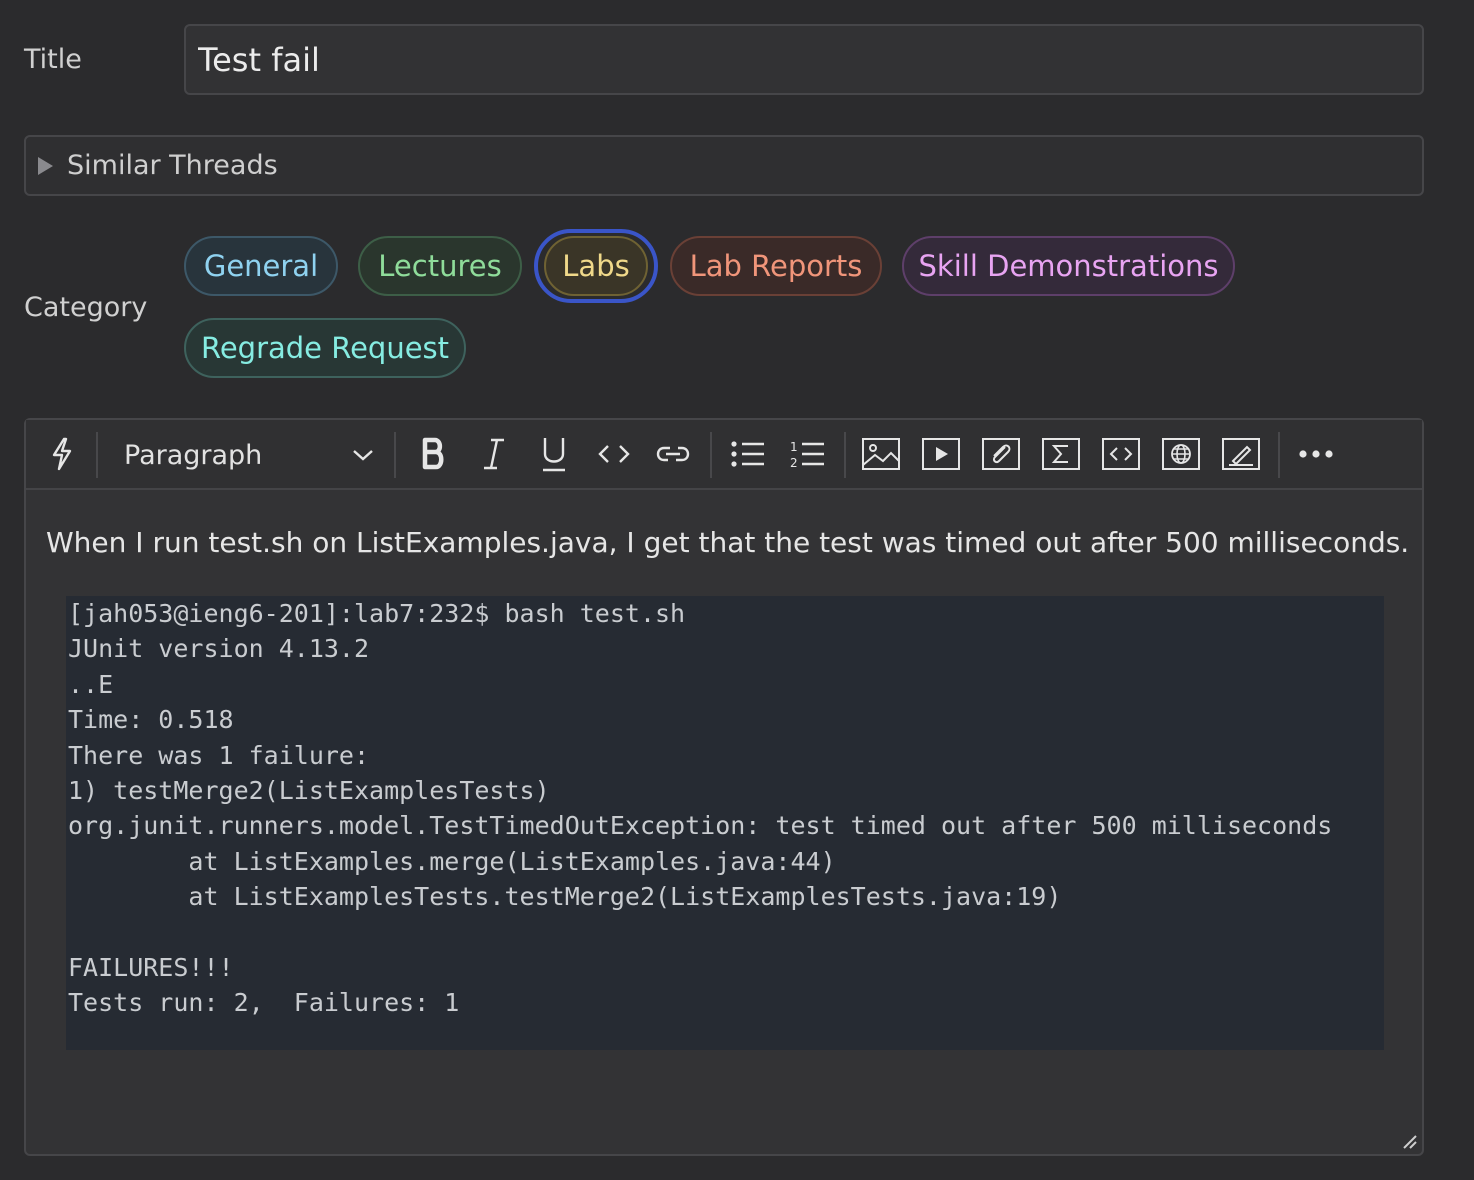 This screenshot has height=1180, width=1474. Describe the element at coordinates (440, 266) in the screenshot. I see `category-chip-lectures: Lectures` at that location.